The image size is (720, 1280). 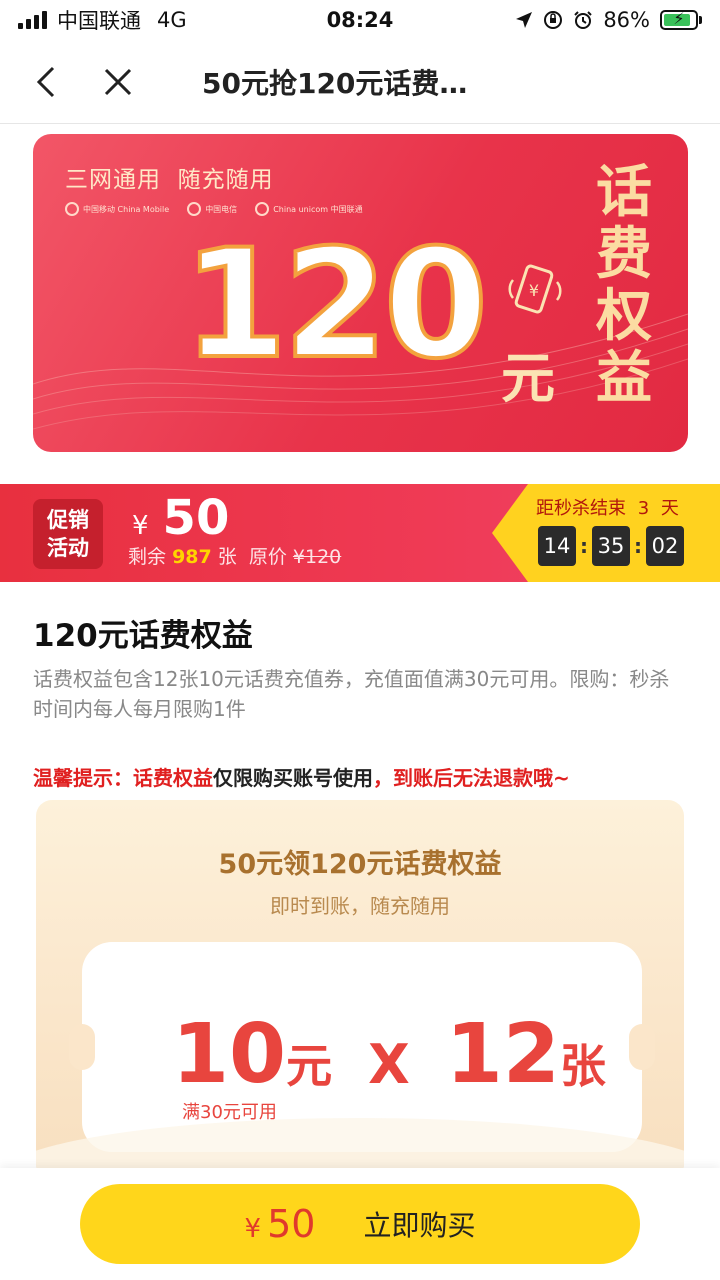 I want to click on countdown-minutes: 35, so click(x=611, y=546).